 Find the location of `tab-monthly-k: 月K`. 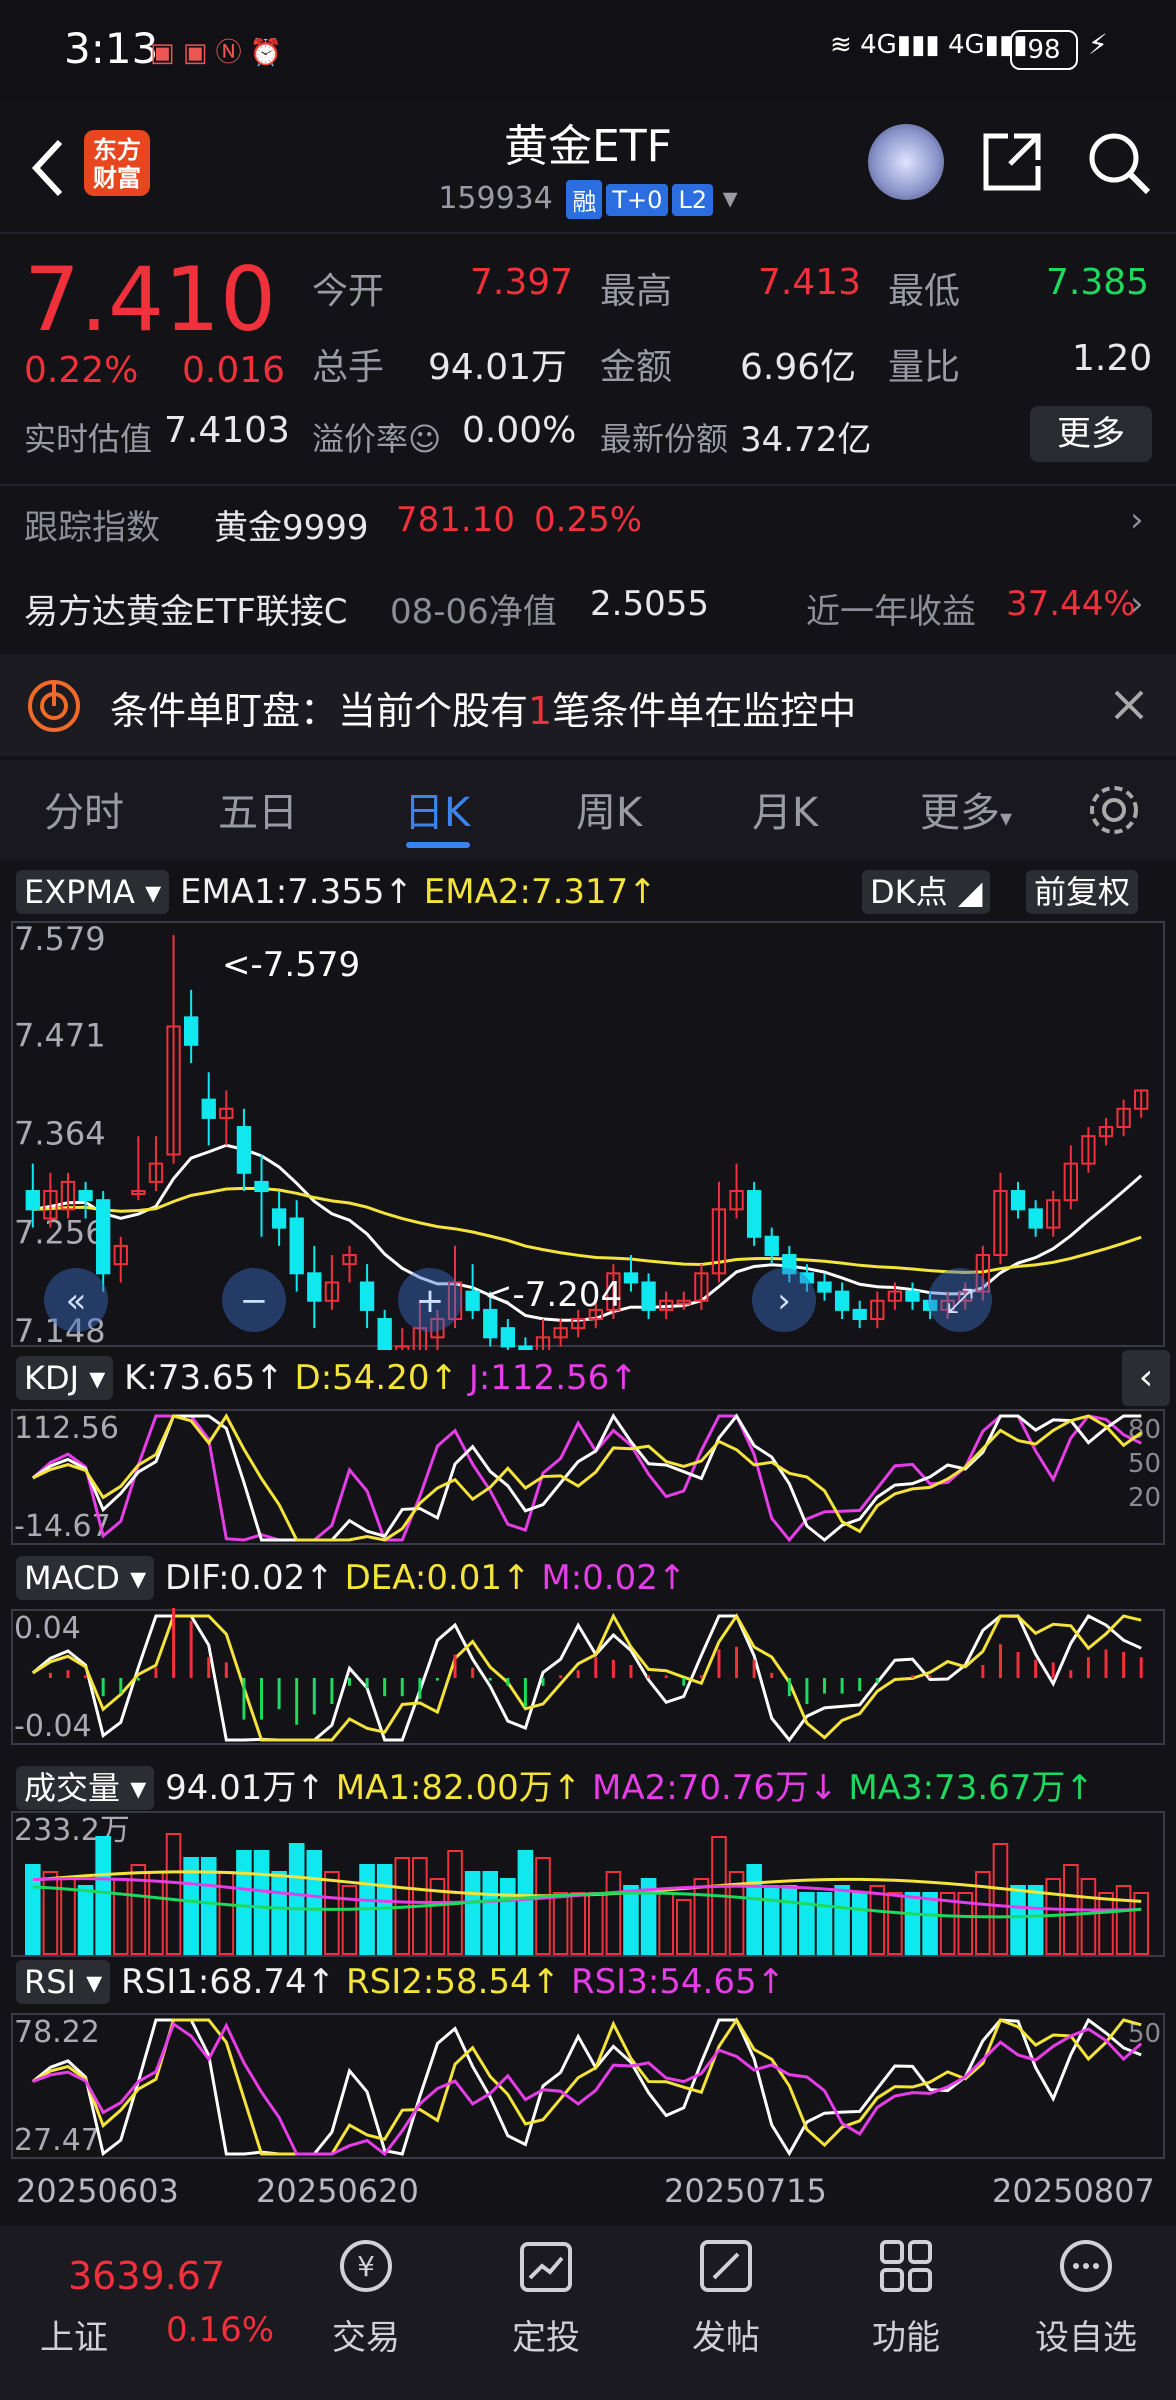

tab-monthly-k: 月K is located at coordinates (785, 809).